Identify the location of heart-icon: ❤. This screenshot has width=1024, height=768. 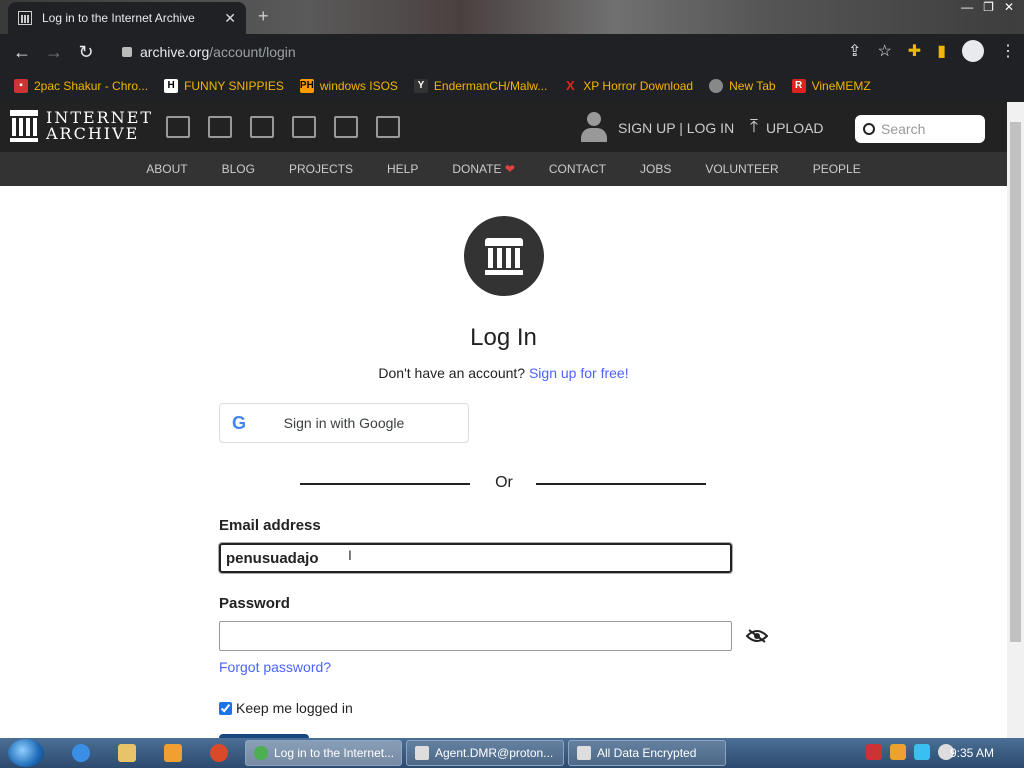
(509, 169).